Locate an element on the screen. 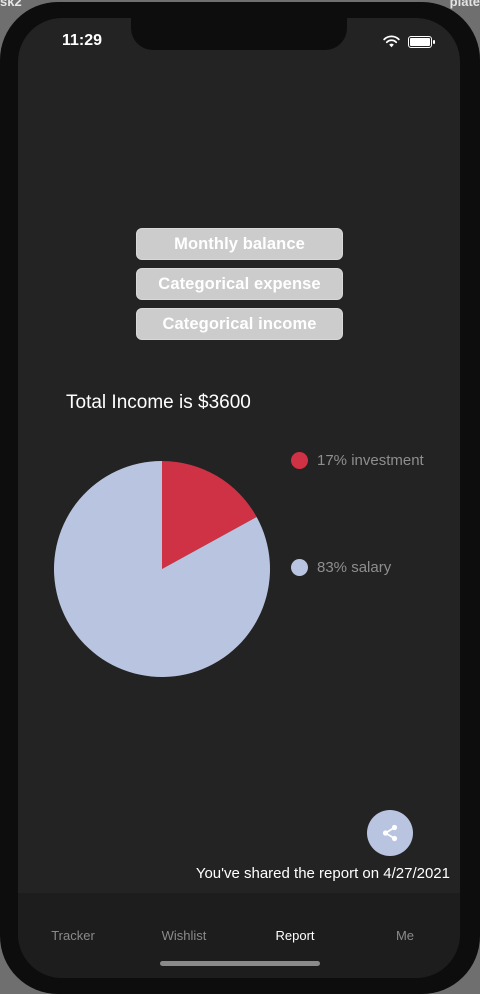 The image size is (480, 994). legend-dot-investment is located at coordinates (299, 460).